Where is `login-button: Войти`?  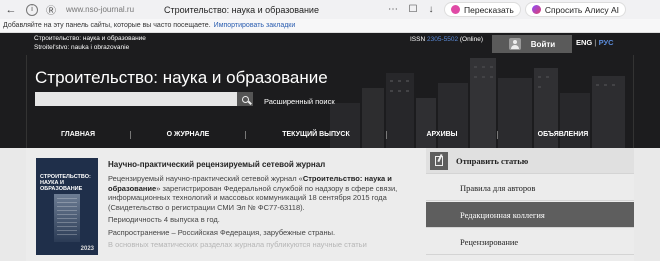 login-button: Войти is located at coordinates (532, 44).